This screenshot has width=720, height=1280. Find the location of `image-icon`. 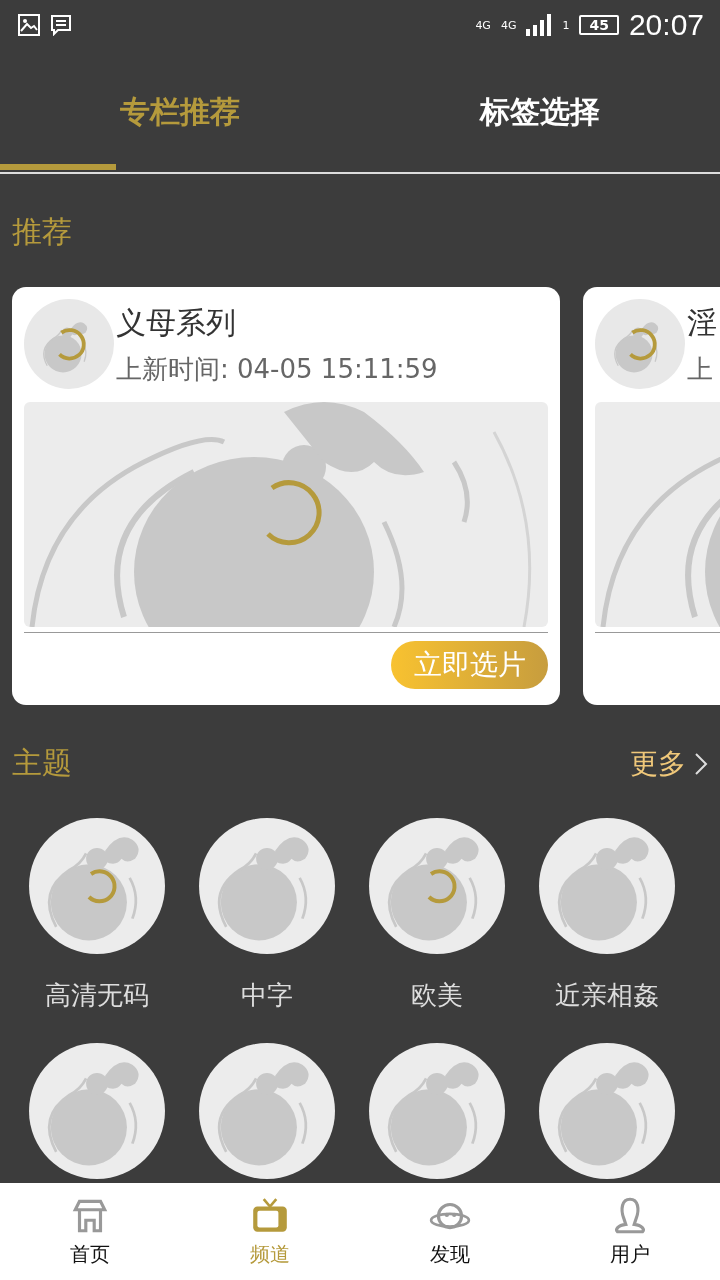

image-icon is located at coordinates (29, 25).